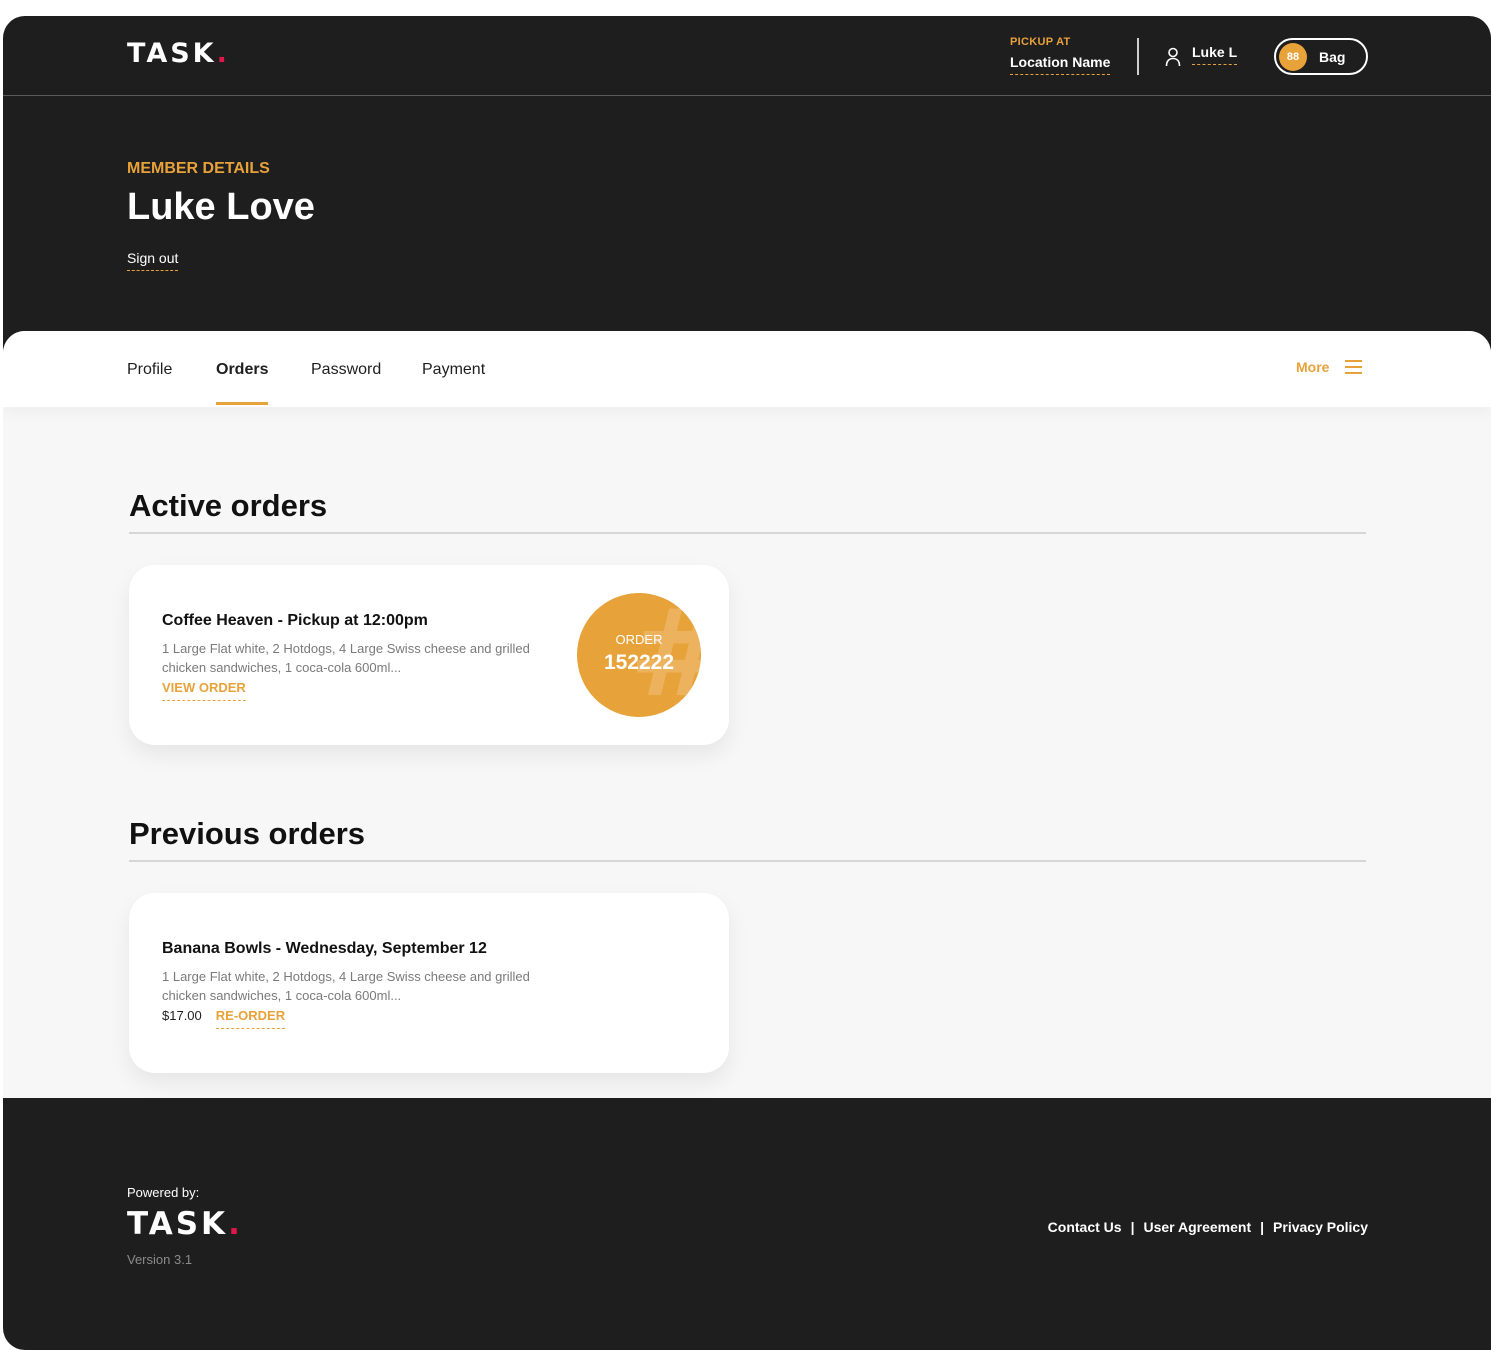 This screenshot has height=1350, width=1491. Describe the element at coordinates (1313, 367) in the screenshot. I see `more-label: More` at that location.